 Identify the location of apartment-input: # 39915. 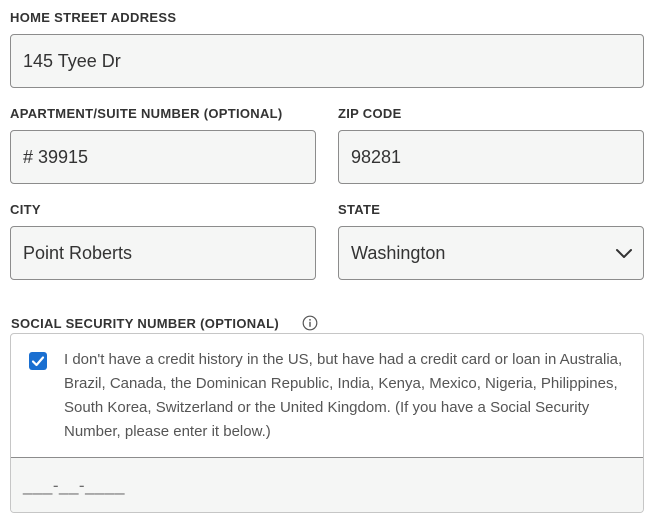
(163, 157).